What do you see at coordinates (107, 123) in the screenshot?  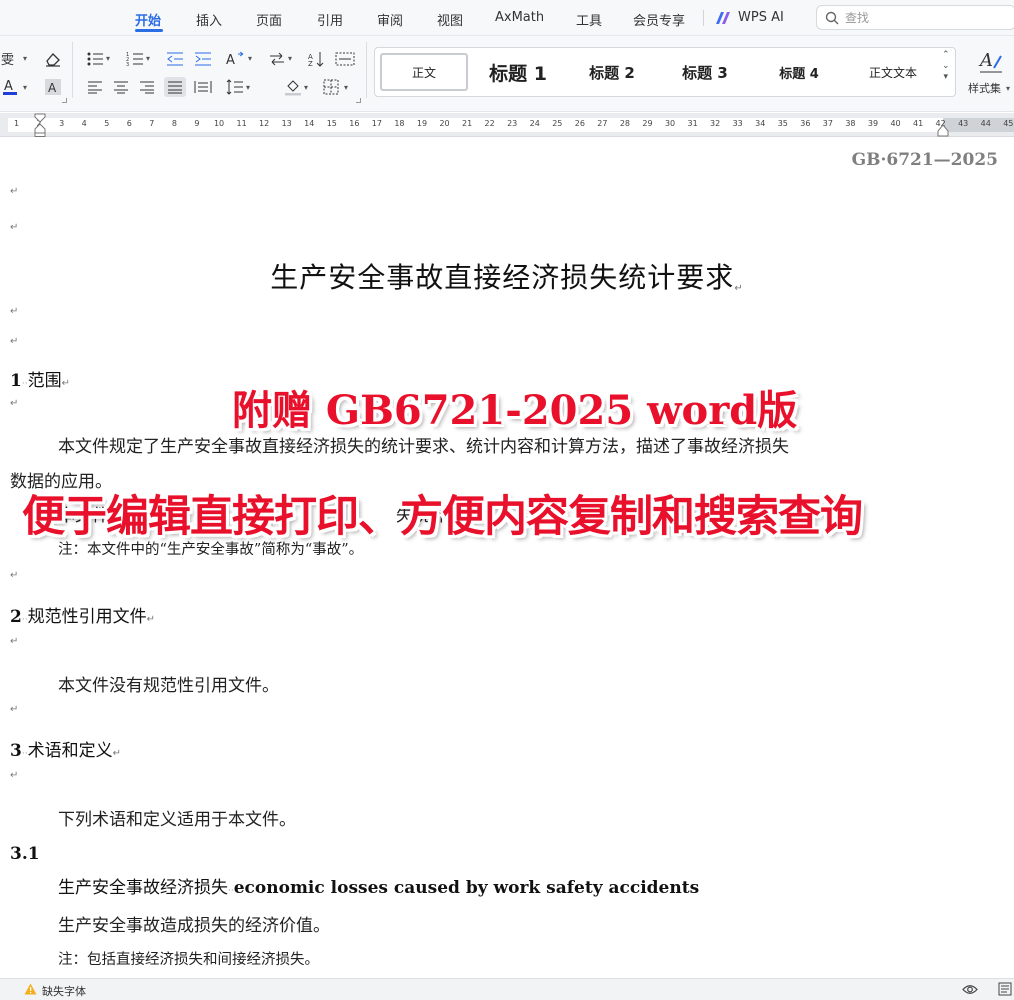 I see `ruler-tick-label: 5` at bounding box center [107, 123].